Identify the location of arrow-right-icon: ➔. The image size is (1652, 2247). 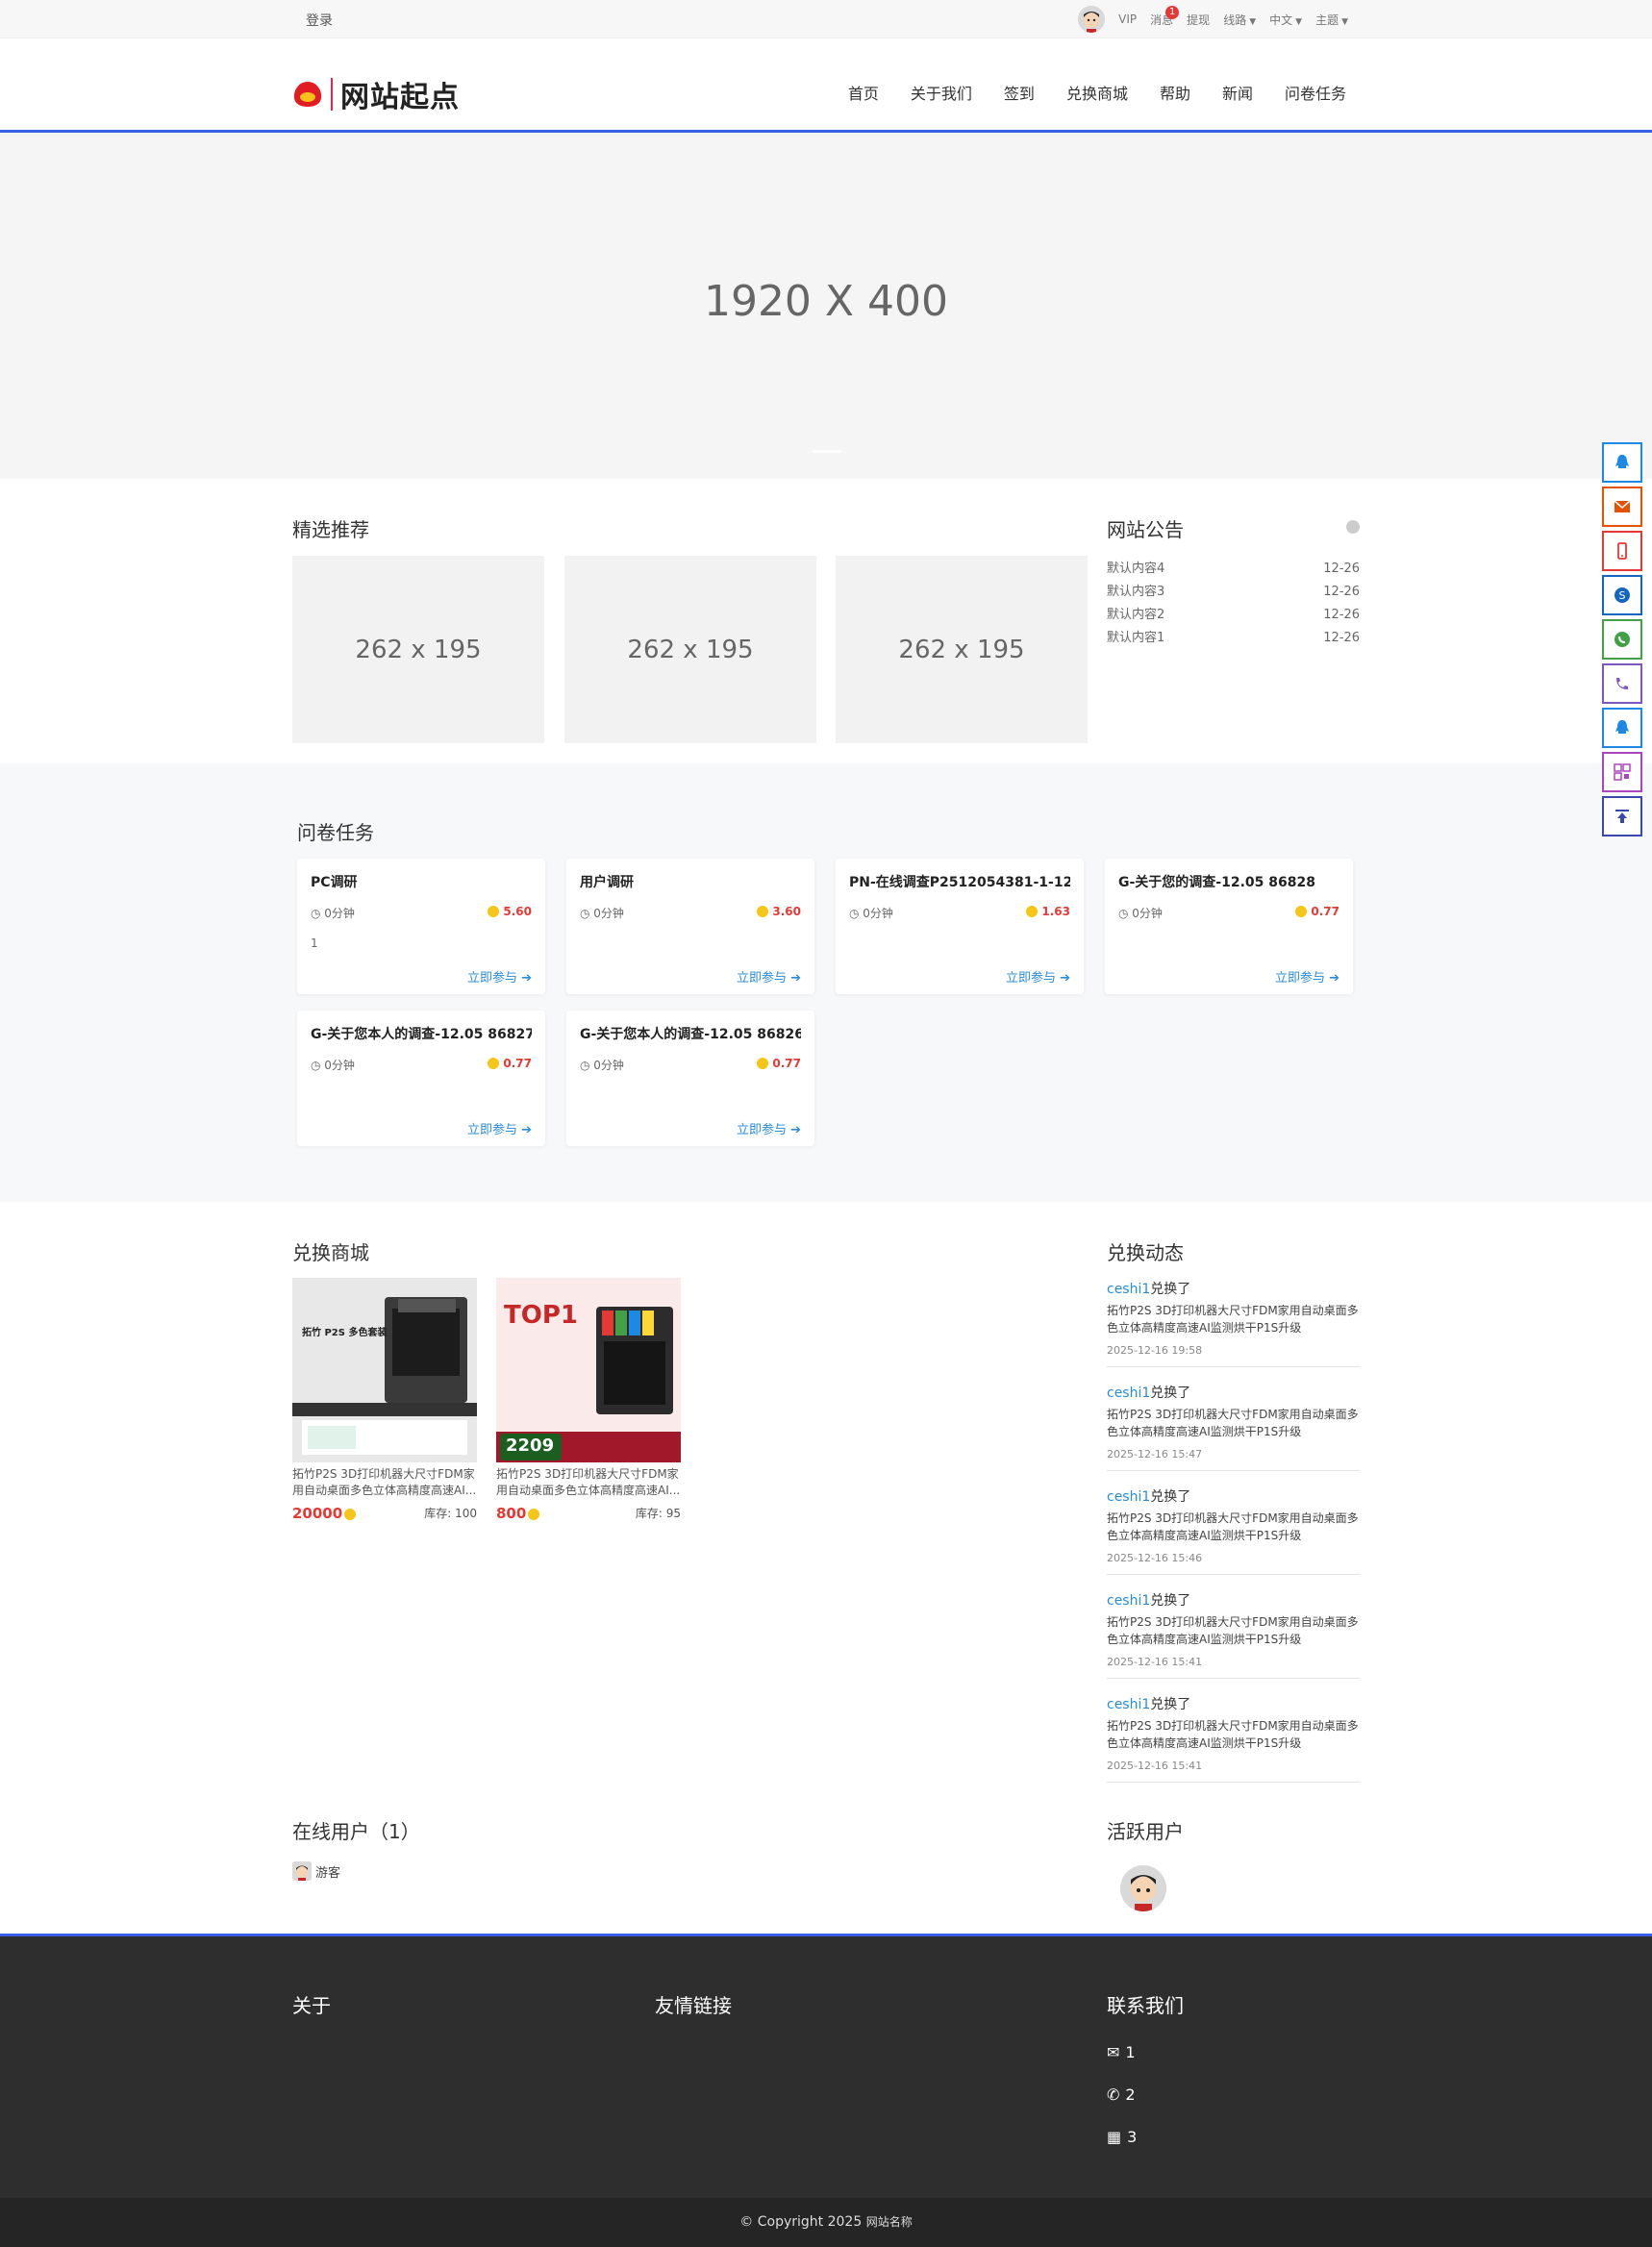
(527, 978).